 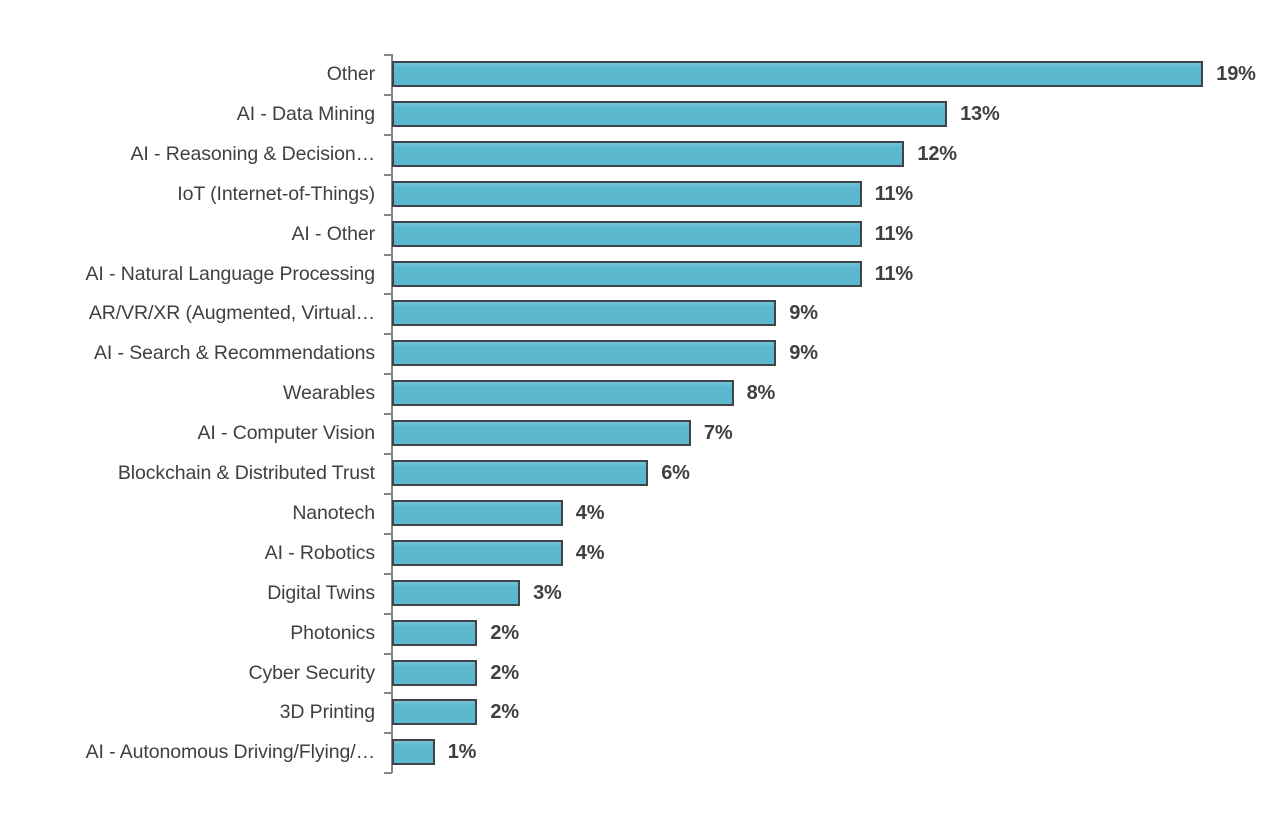 I want to click on bar-row: Wearables 8%, so click(x=639, y=393).